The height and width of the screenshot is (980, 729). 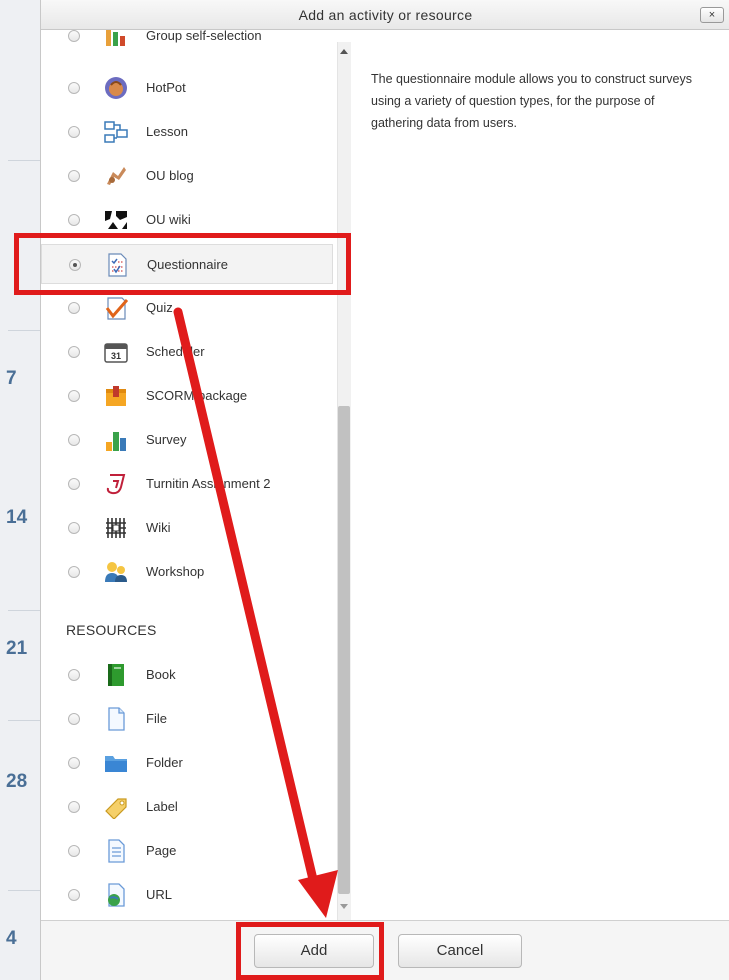 What do you see at coordinates (159, 894) in the screenshot?
I see `option-label: URL` at bounding box center [159, 894].